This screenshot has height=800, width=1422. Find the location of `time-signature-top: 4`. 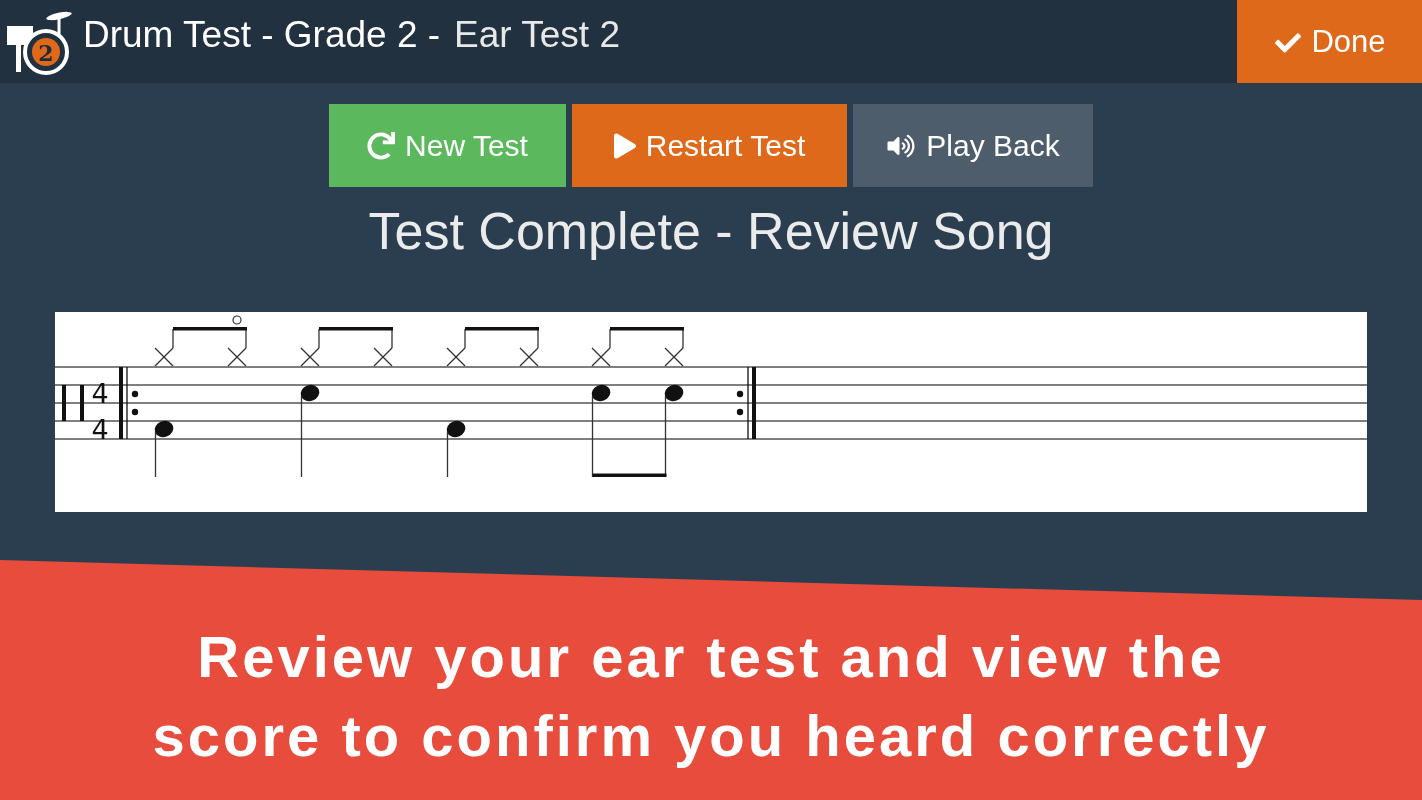

time-signature-top: 4 is located at coordinates (100, 393).